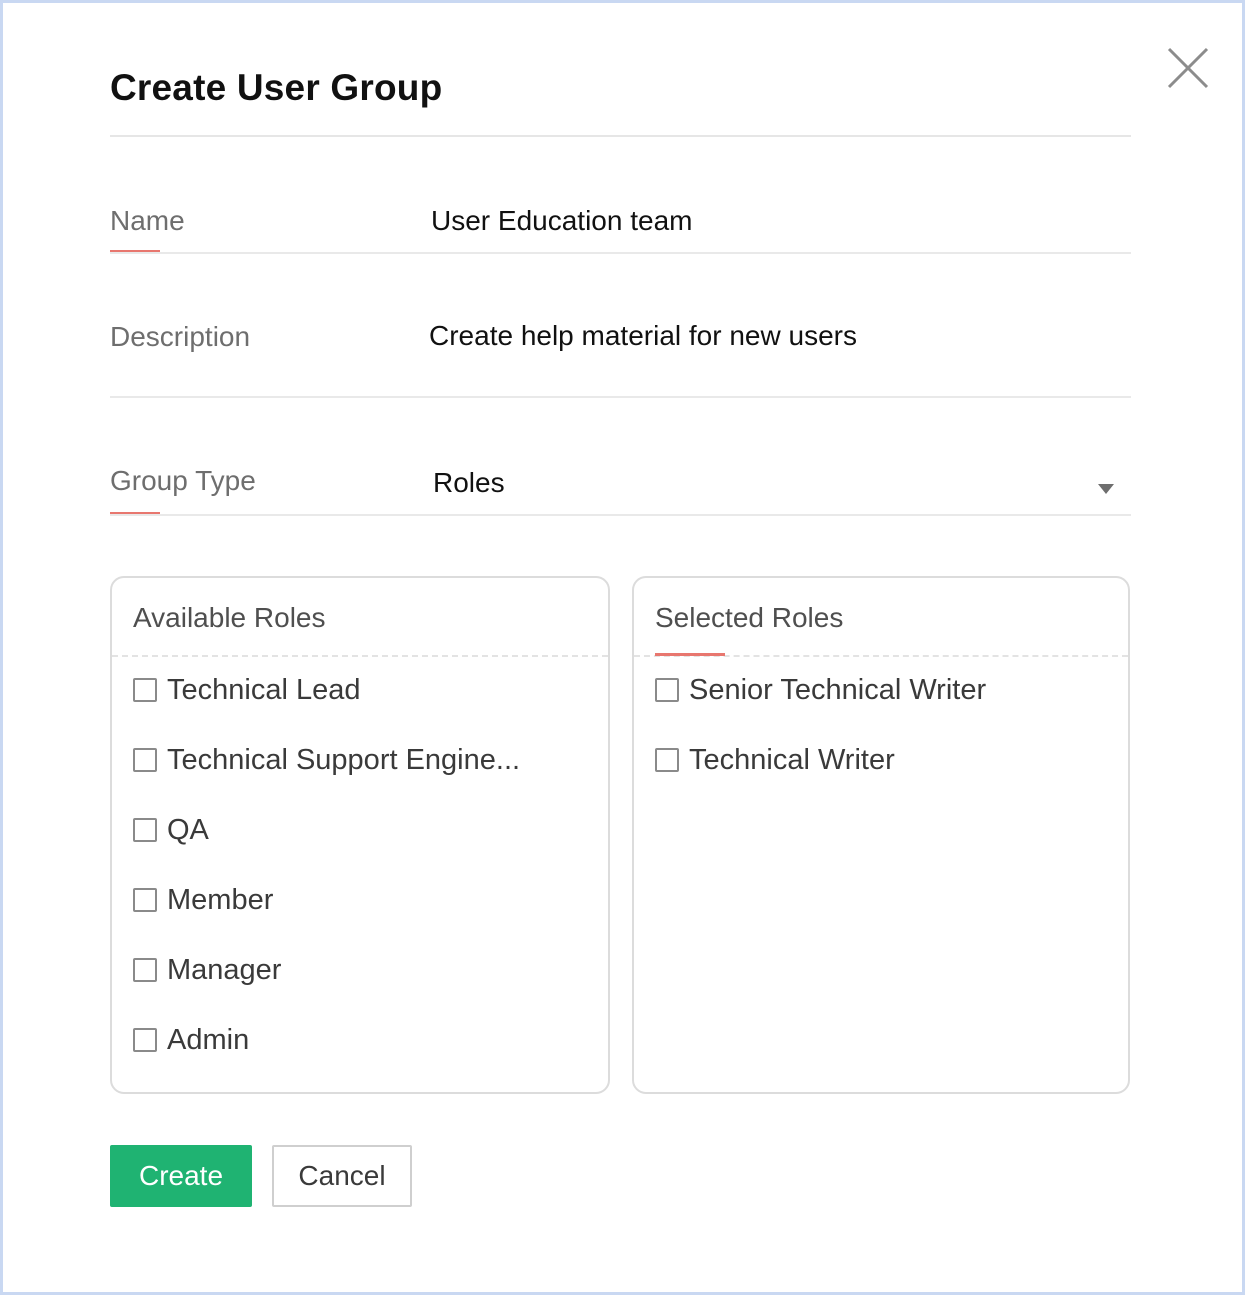  I want to click on role-label: QA, so click(188, 829).